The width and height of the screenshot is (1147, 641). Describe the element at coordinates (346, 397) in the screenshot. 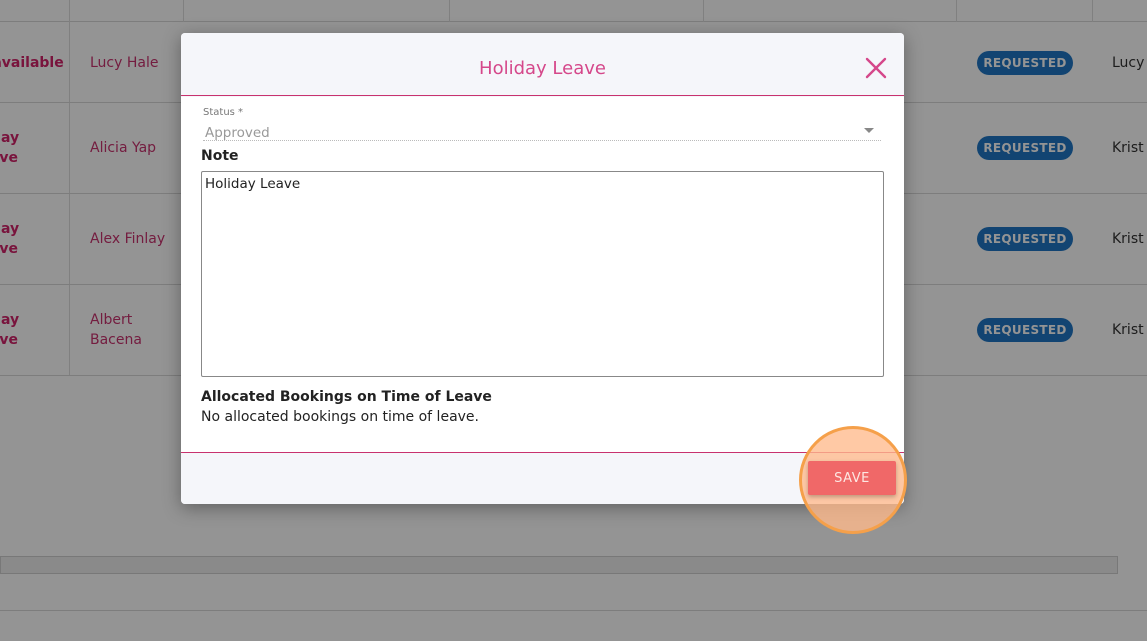

I see `allocated-bookings-heading: Allocated Bookings on Time of Leave` at that location.